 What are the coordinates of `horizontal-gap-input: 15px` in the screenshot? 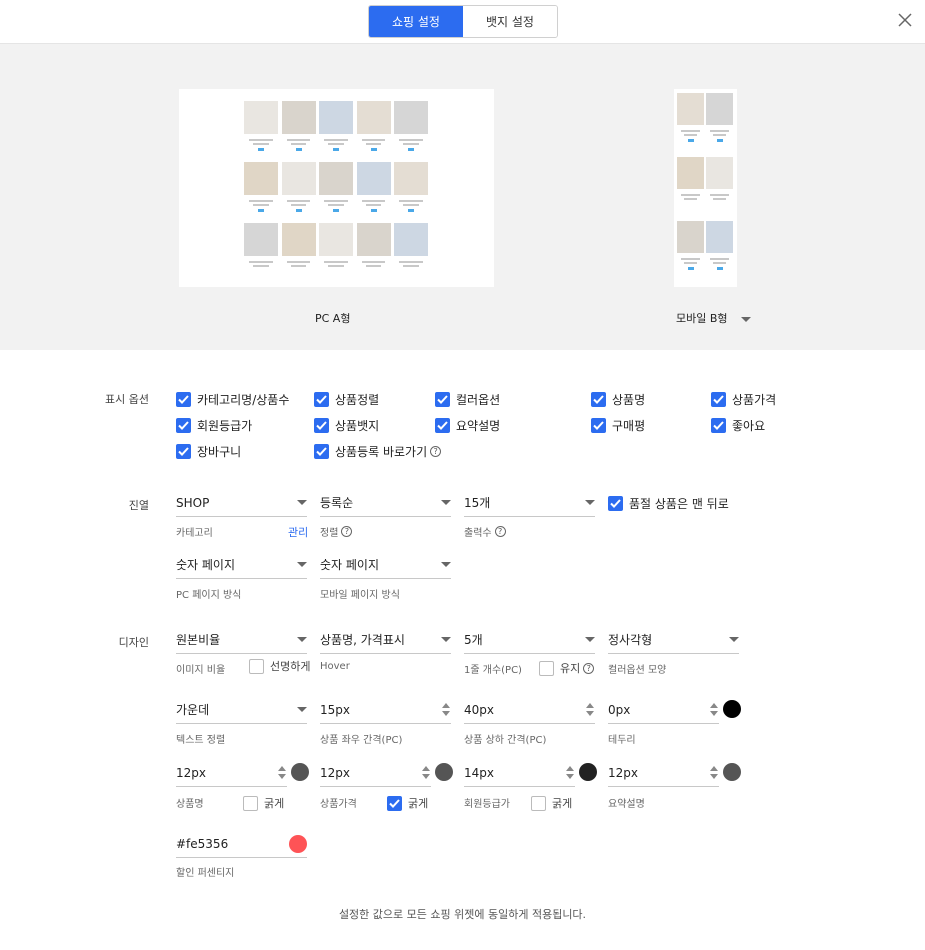 It's located at (385, 710).